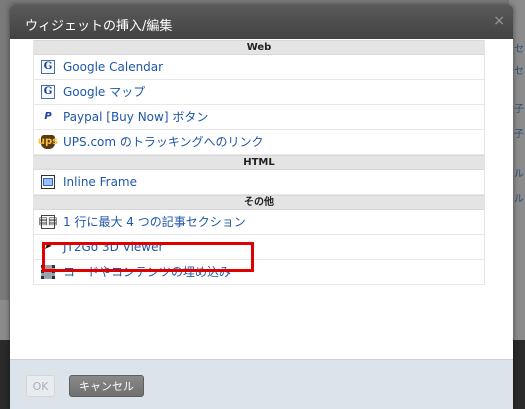 This screenshot has height=409, width=525. I want to click on widget-label: Google Calendar, so click(113, 67).